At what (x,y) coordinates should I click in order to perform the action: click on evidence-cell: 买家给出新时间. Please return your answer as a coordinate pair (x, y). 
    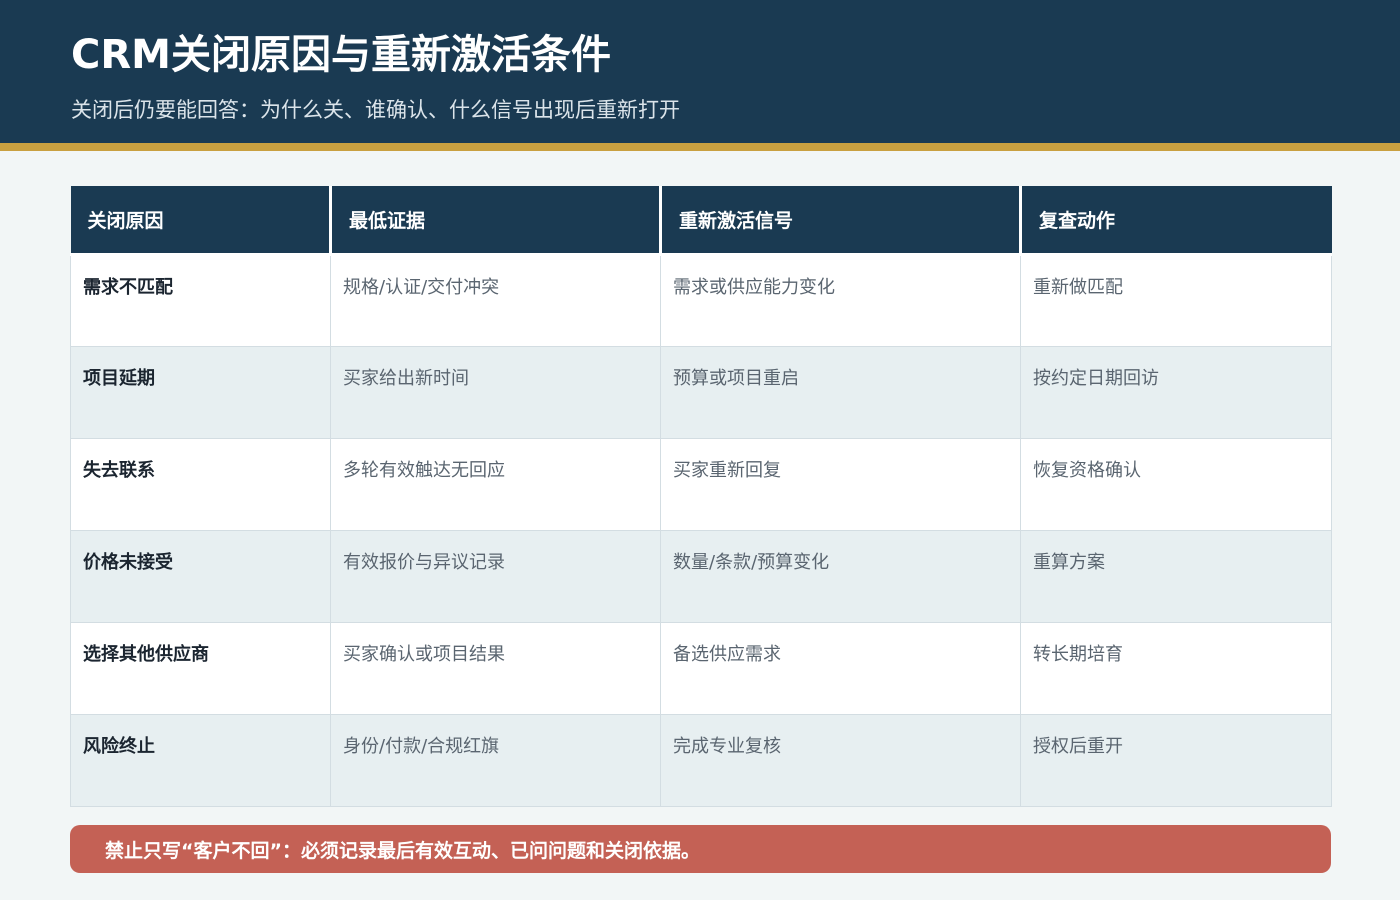
    Looking at the image, I should click on (495, 392).